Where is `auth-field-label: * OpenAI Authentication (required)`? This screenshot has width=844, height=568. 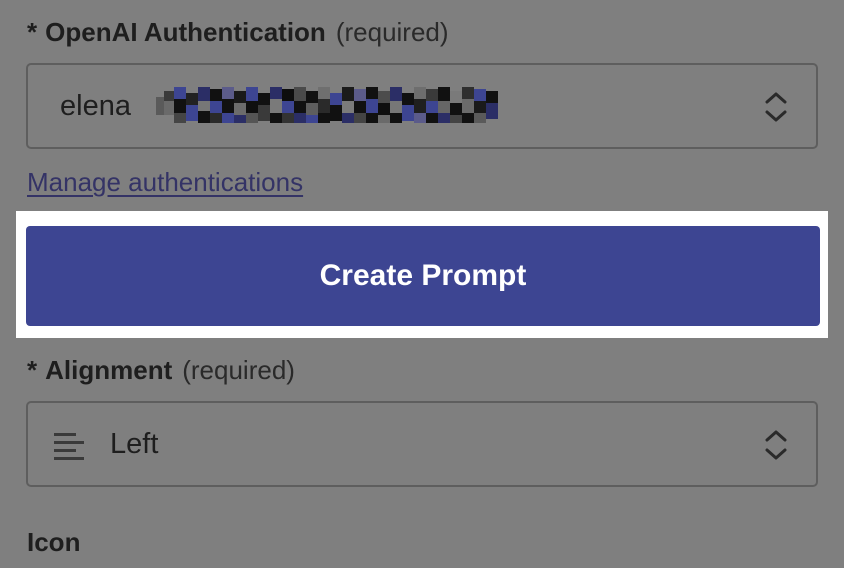
auth-field-label: * OpenAI Authentication (required) is located at coordinates (238, 32).